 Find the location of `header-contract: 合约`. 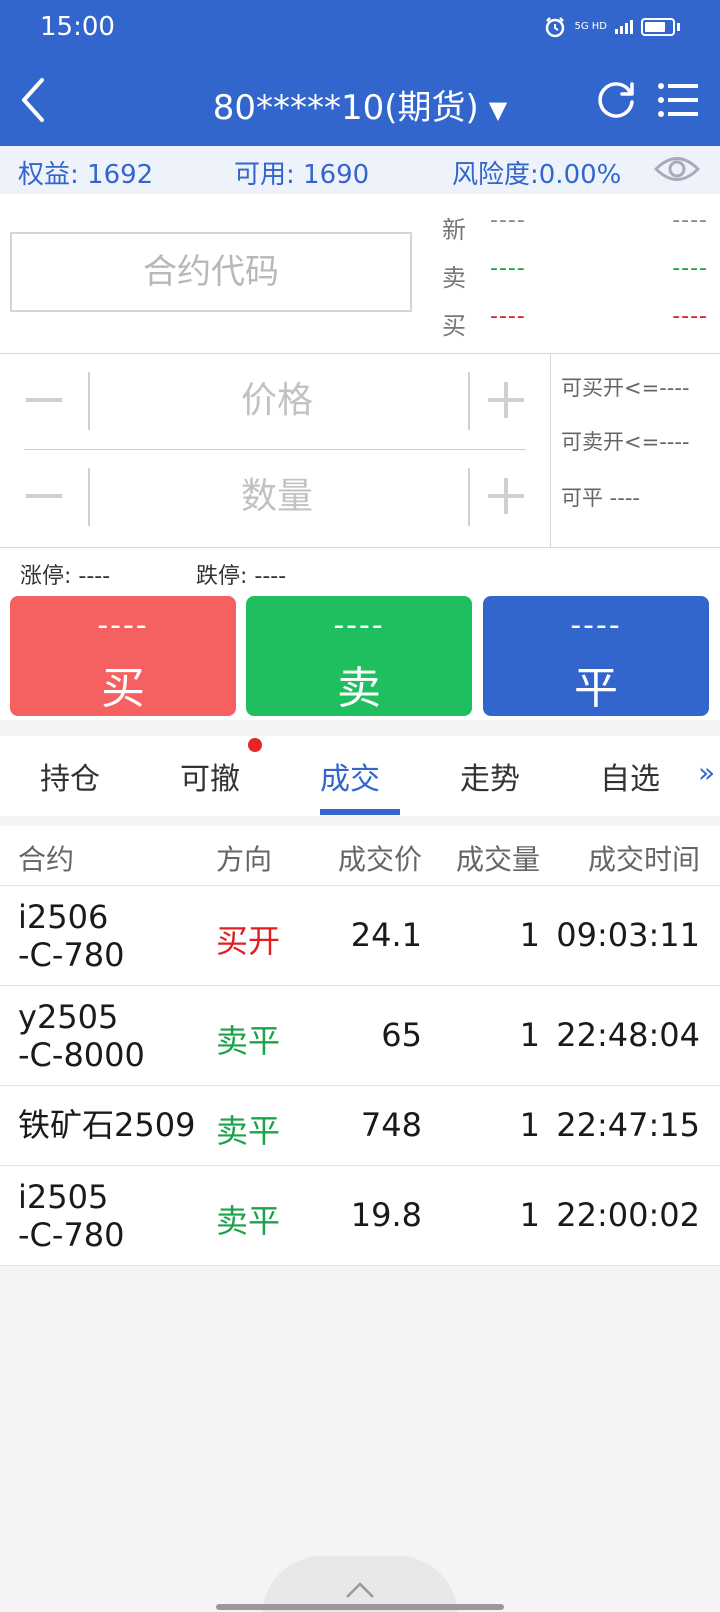

header-contract: 合约 is located at coordinates (46, 859).